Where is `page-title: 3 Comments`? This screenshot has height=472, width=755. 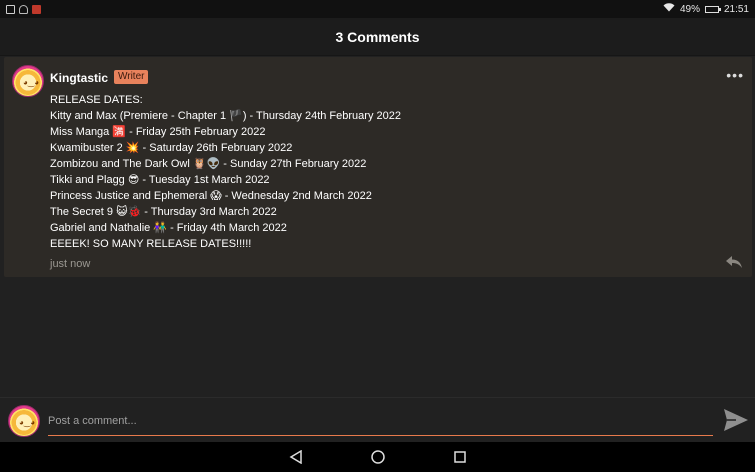
page-title: 3 Comments is located at coordinates (377, 36).